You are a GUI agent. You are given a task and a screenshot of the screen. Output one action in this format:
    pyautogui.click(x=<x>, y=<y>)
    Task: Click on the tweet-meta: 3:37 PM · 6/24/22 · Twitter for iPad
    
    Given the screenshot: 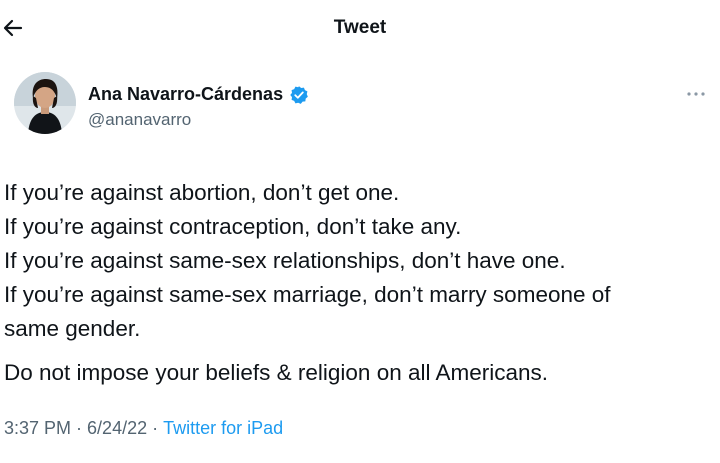 What is the action you would take?
    pyautogui.click(x=143, y=428)
    